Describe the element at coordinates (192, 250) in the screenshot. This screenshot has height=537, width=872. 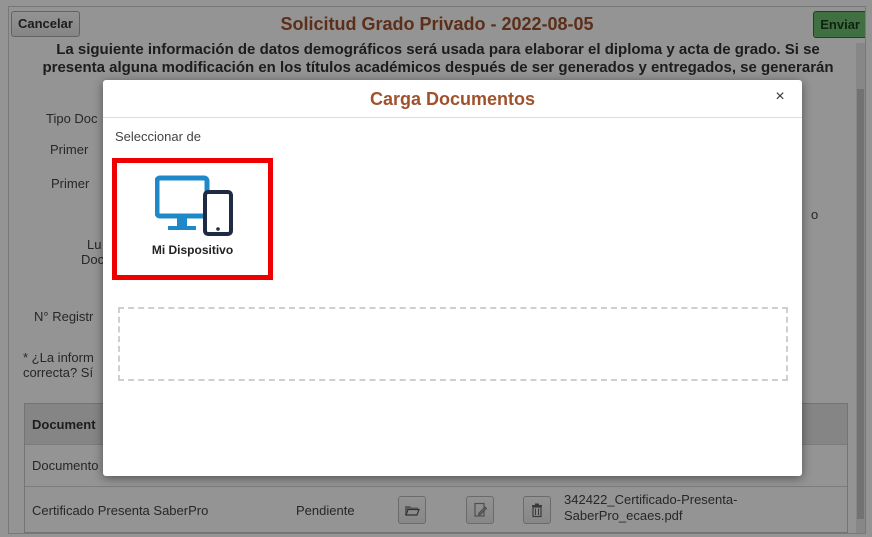
I see `my-device-label: Mi Dispositivo` at that location.